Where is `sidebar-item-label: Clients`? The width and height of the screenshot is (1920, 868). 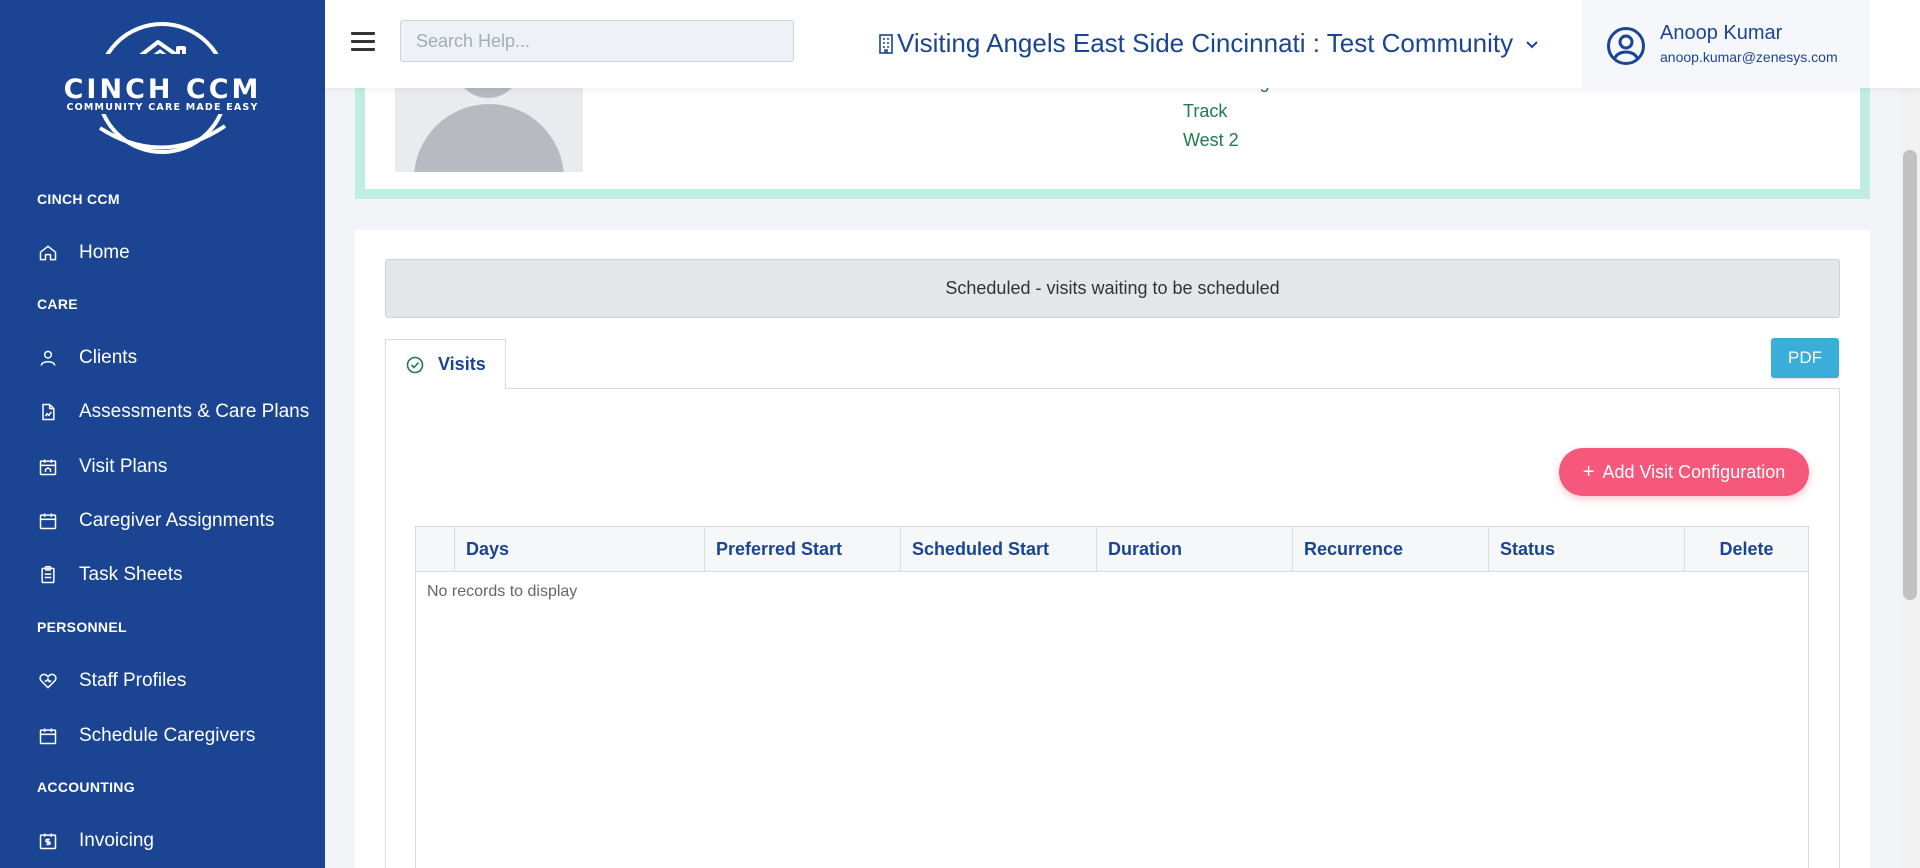 sidebar-item-label: Clients is located at coordinates (108, 357).